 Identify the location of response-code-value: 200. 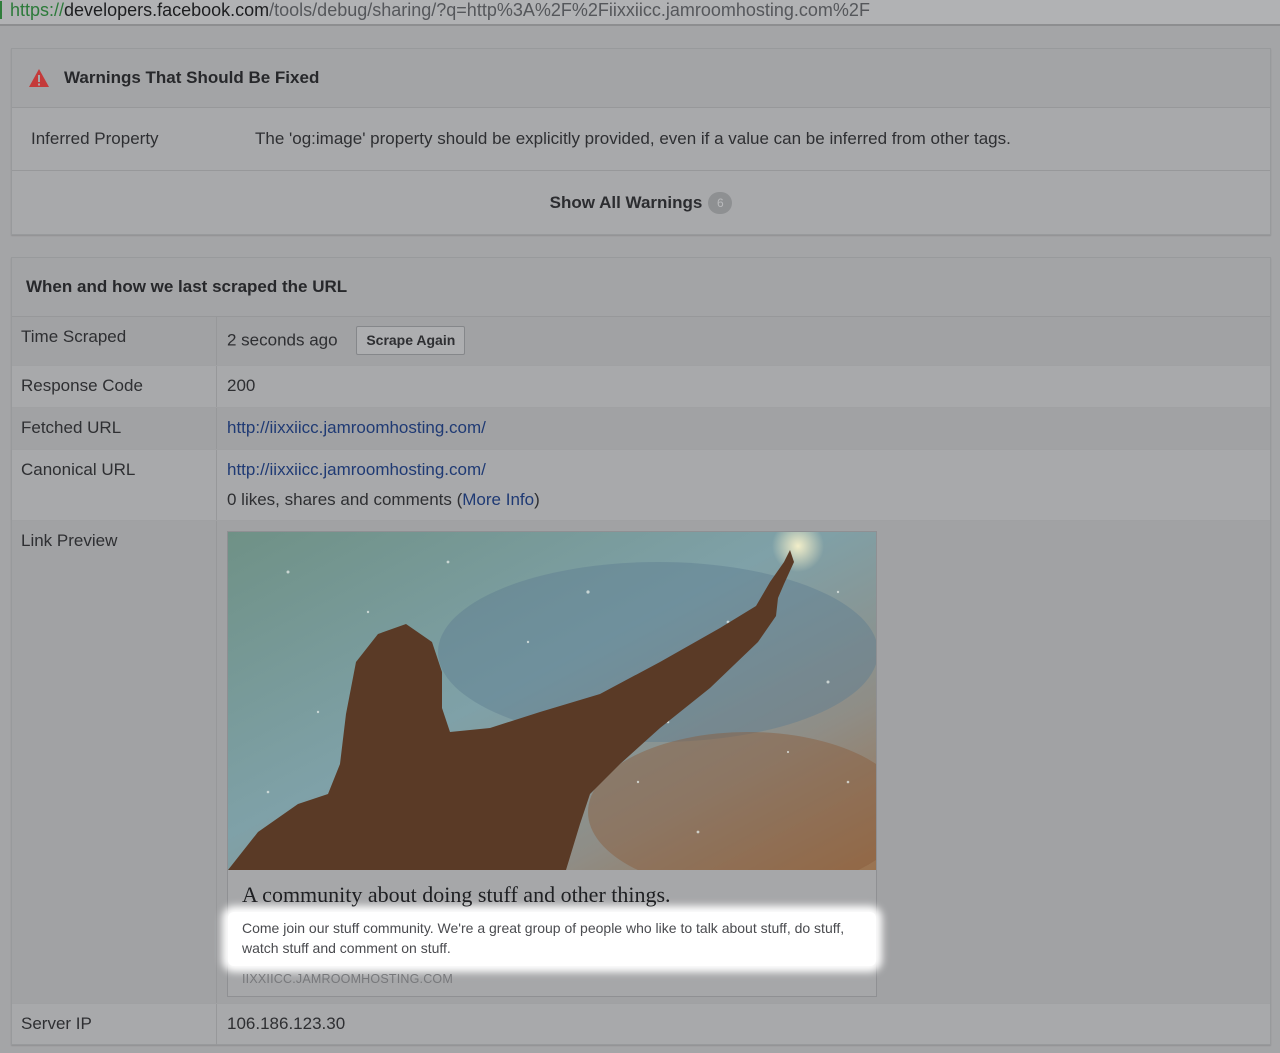
(241, 385).